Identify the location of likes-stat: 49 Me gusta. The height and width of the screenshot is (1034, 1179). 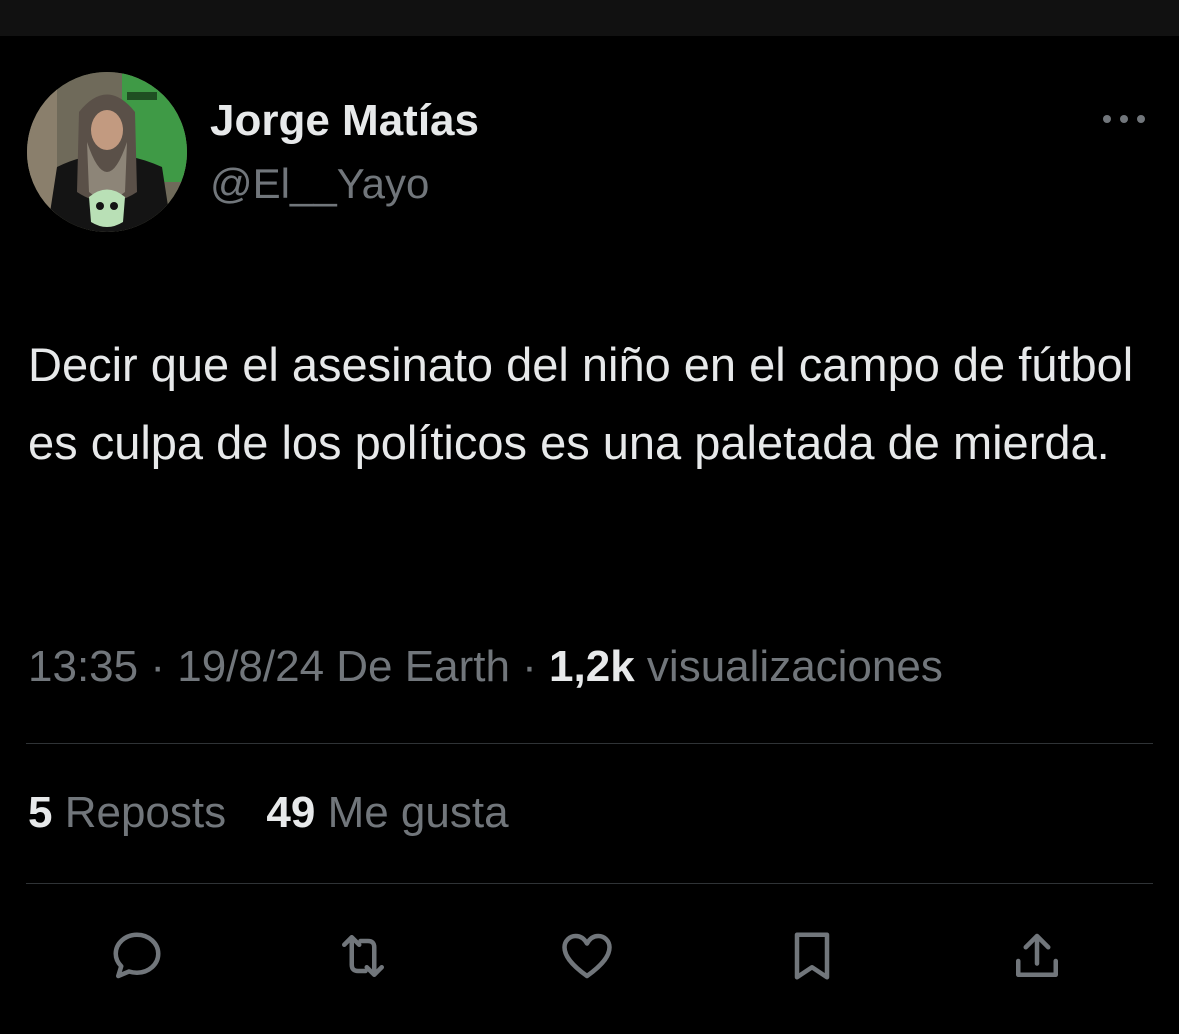
(387, 813).